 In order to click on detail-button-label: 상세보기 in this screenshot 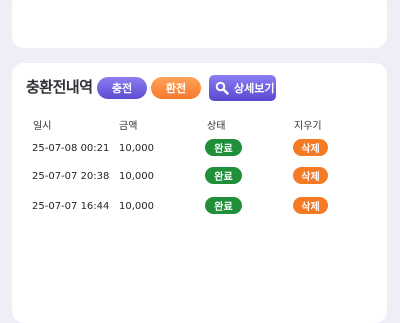, I will do `click(254, 88)`.